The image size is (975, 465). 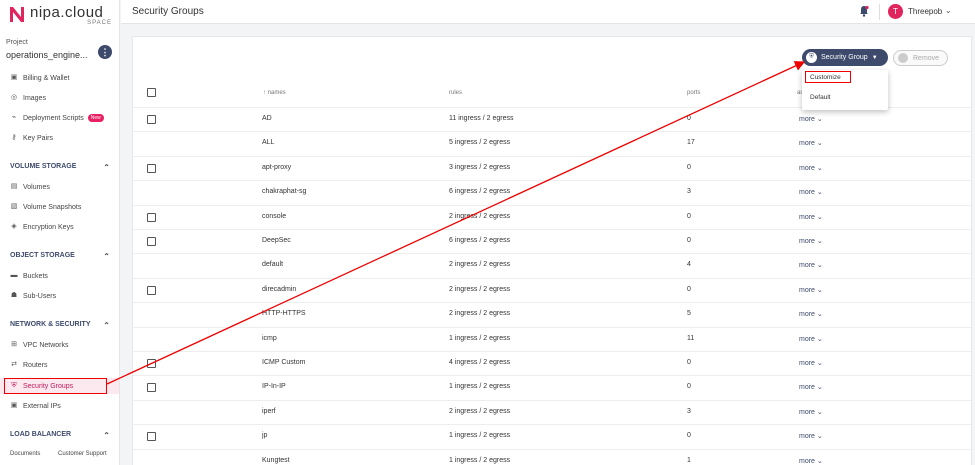 I want to click on sidebar-item-billing: ▣ Billing & Wallet, so click(x=59, y=78).